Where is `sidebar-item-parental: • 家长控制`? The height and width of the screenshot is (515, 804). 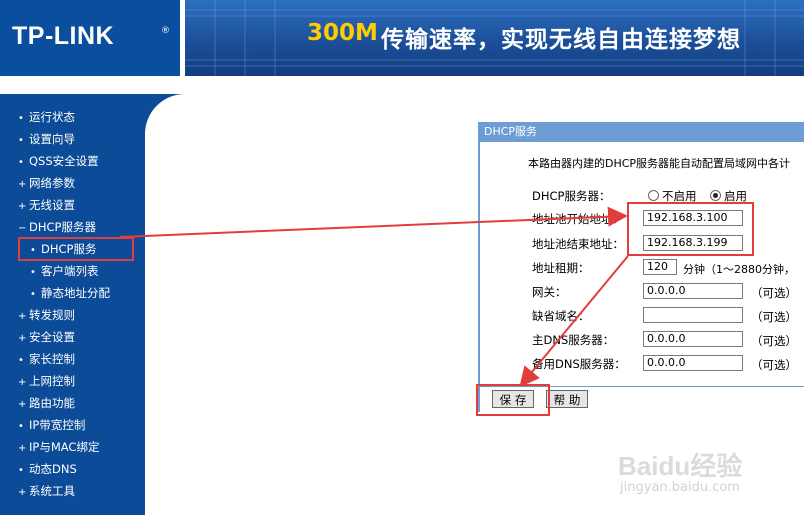 sidebar-item-parental: • 家长控制 is located at coordinates (46, 359).